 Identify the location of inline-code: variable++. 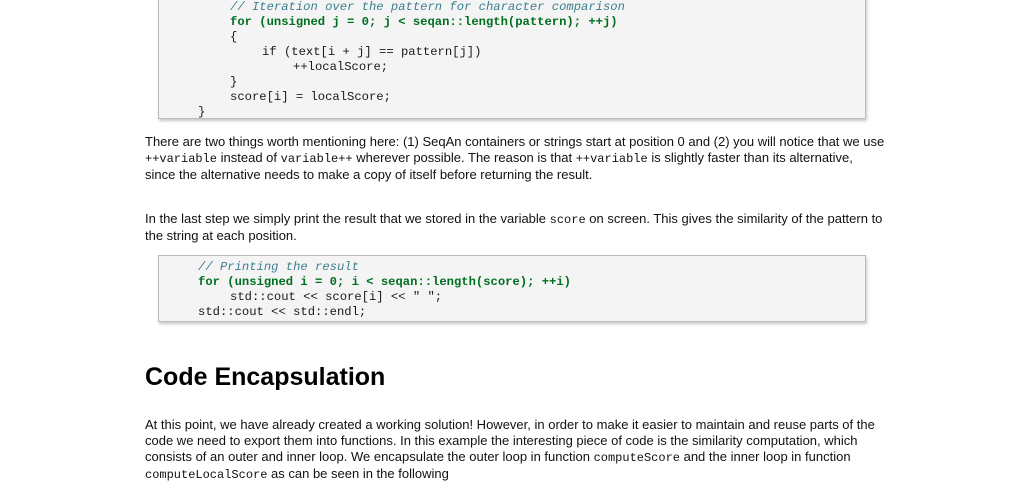
(316, 159).